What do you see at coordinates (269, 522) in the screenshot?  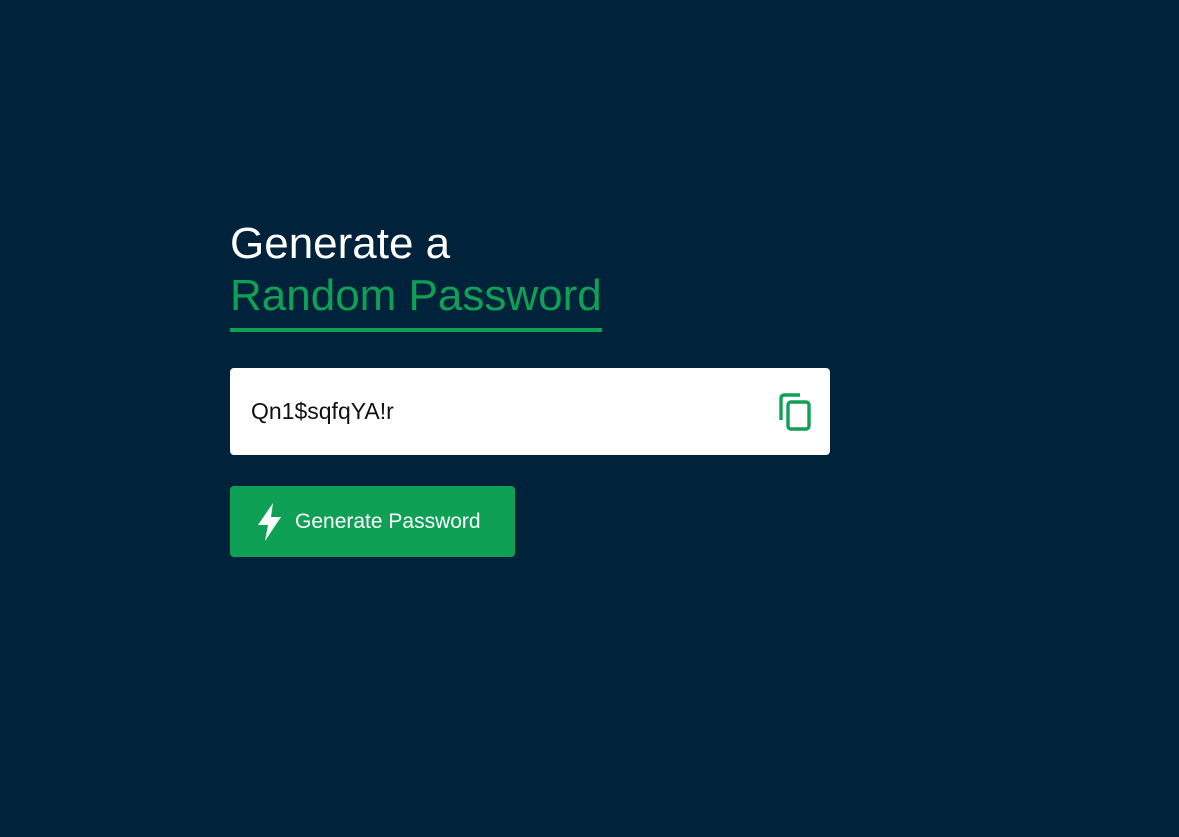 I see `lightning-bolt-icon` at bounding box center [269, 522].